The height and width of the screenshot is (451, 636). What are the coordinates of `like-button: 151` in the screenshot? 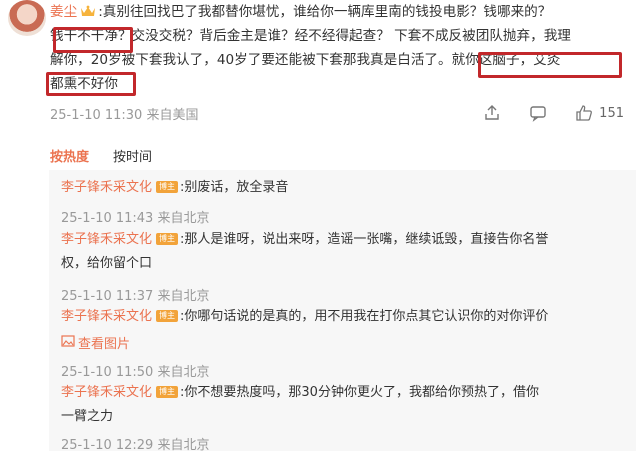 It's located at (599, 113).